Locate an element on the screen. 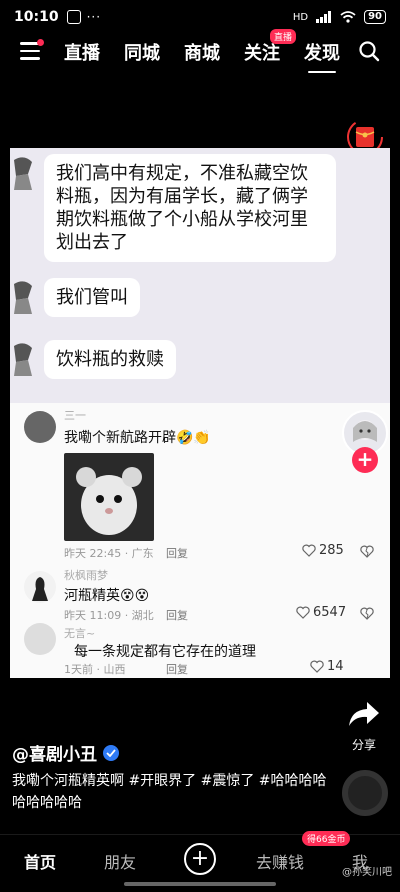  status-time: 10:10 is located at coordinates (36, 17).